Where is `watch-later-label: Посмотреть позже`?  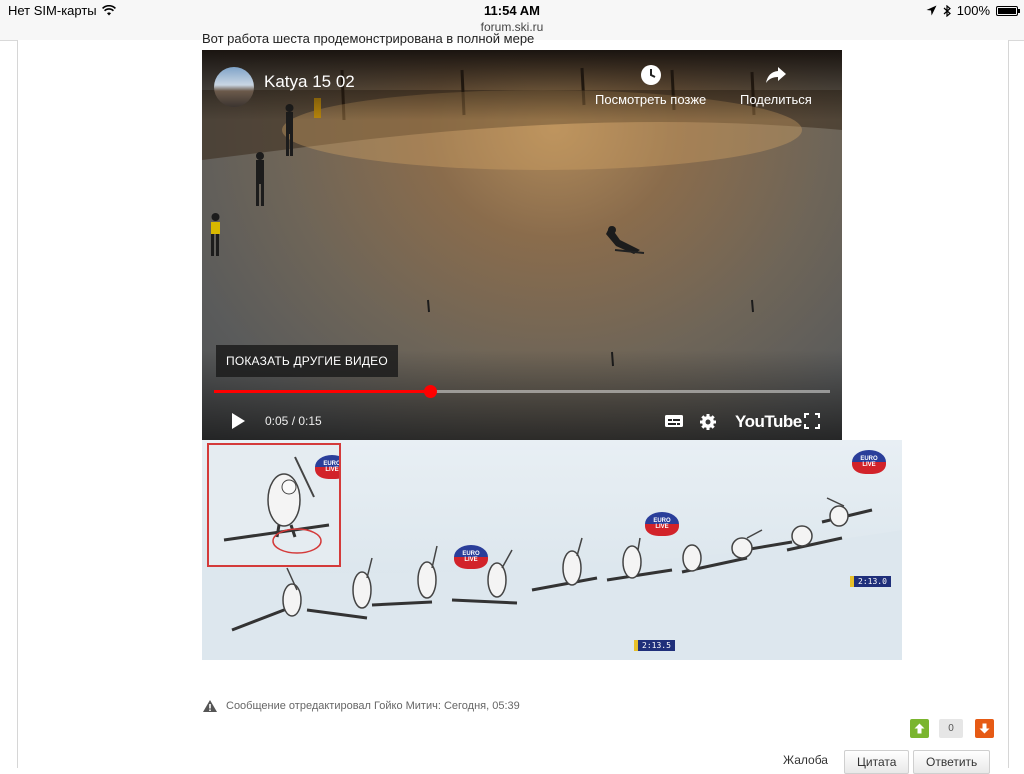
watch-later-label: Посмотреть позже is located at coordinates (651, 99).